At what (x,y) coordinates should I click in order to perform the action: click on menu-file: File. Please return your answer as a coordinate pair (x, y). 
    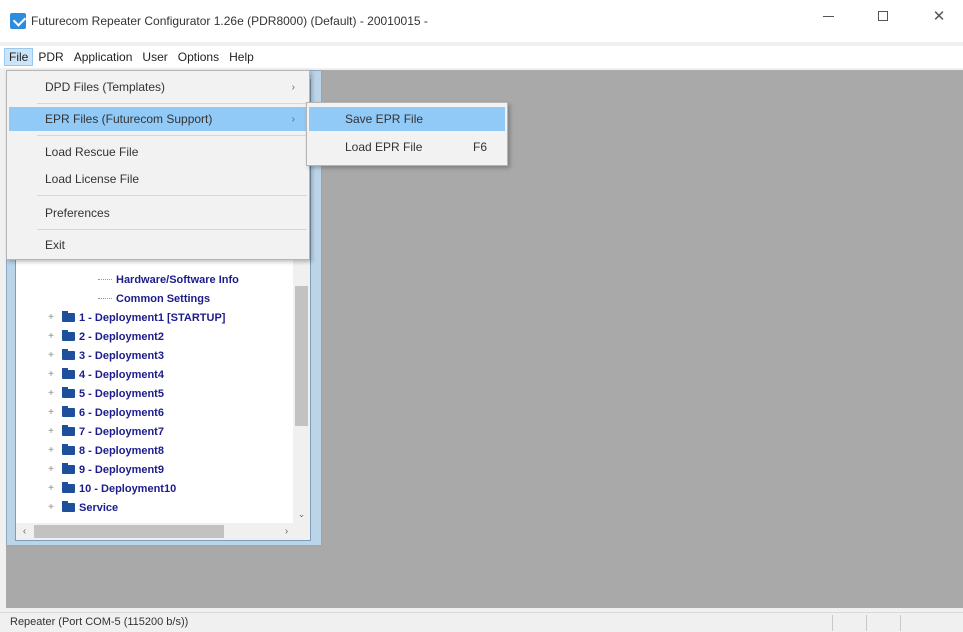
    Looking at the image, I should click on (19, 57).